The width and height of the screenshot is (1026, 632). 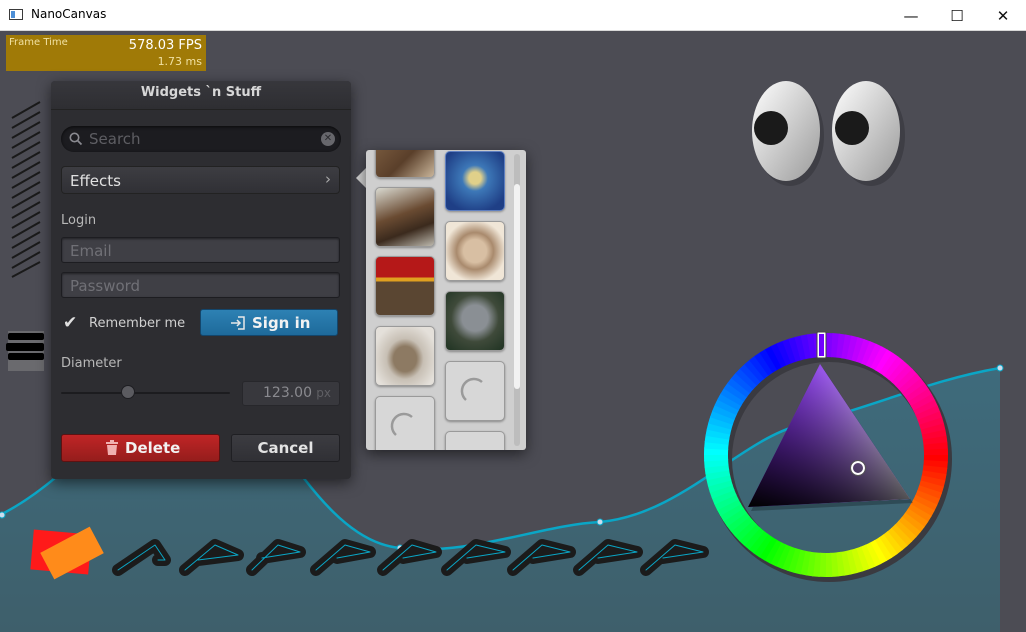 I want to click on image-picker-popup, so click(x=446, y=300).